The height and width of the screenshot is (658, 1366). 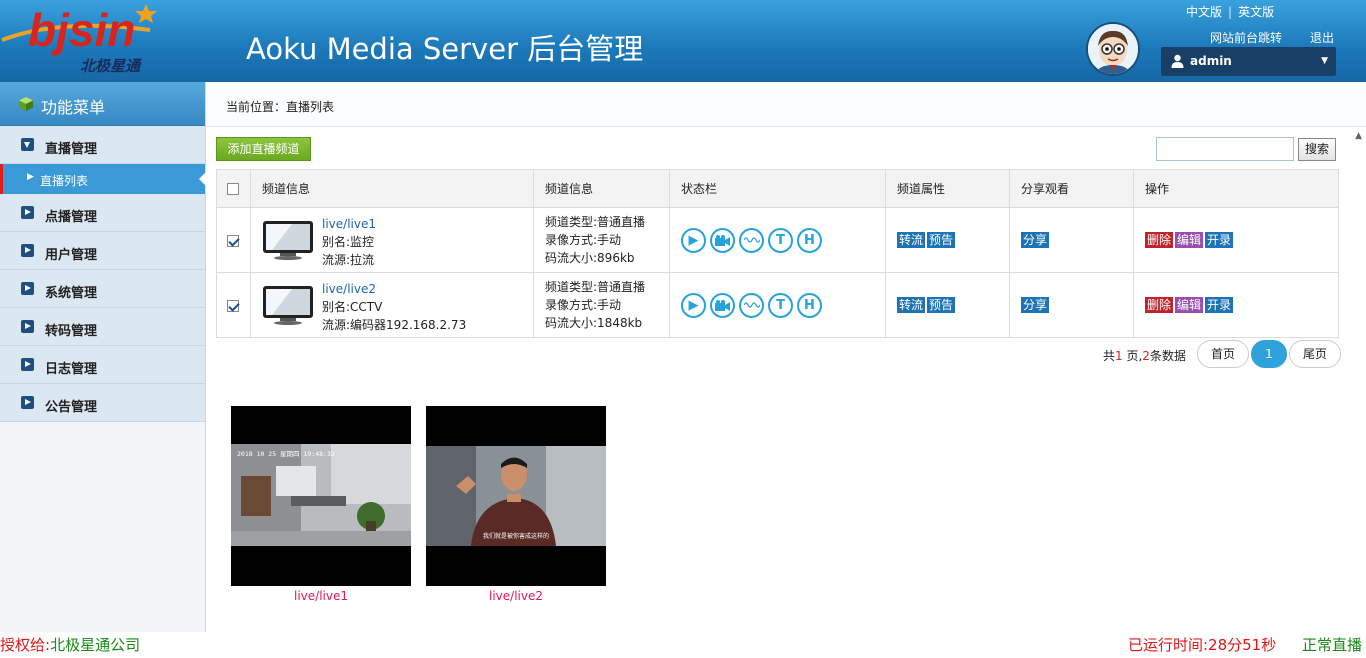 What do you see at coordinates (1225, 149) in the screenshot?
I see `search-input` at bounding box center [1225, 149].